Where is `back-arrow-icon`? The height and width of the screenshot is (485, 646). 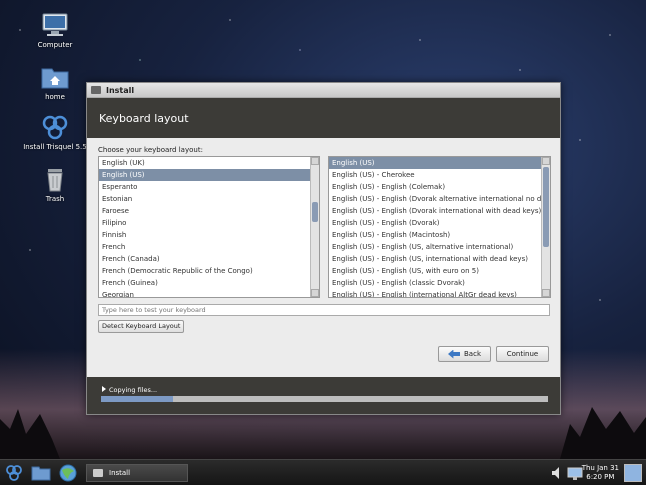 back-arrow-icon is located at coordinates (454, 354).